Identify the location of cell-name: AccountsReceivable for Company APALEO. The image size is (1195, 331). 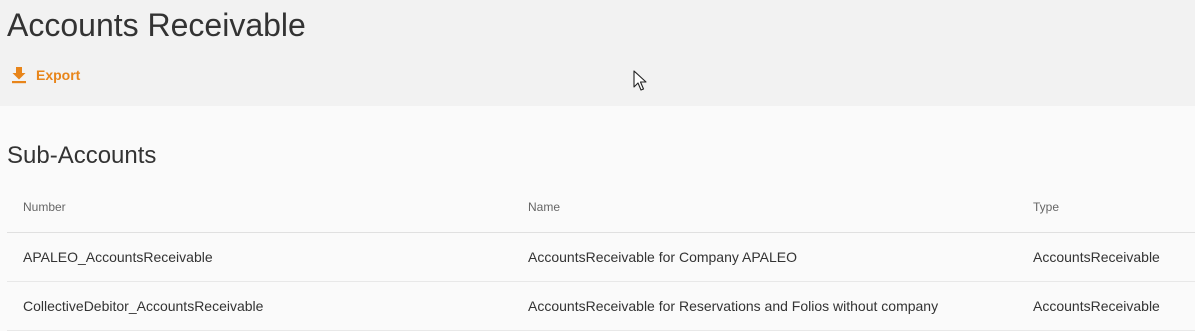
(662, 257).